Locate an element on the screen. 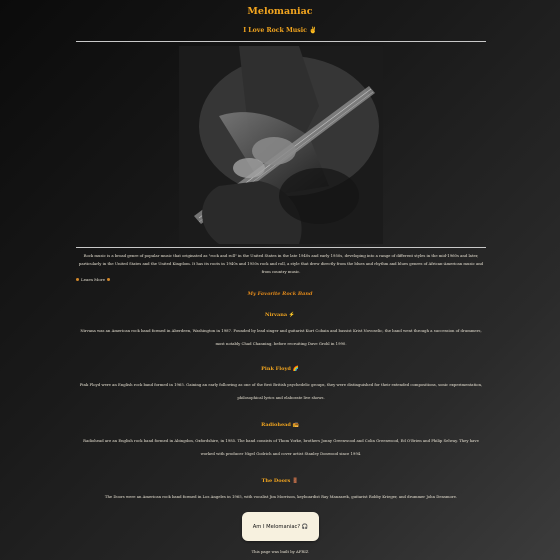 Image resolution: width=560 pixels, height=560 pixels. top-divider is located at coordinates (281, 41).